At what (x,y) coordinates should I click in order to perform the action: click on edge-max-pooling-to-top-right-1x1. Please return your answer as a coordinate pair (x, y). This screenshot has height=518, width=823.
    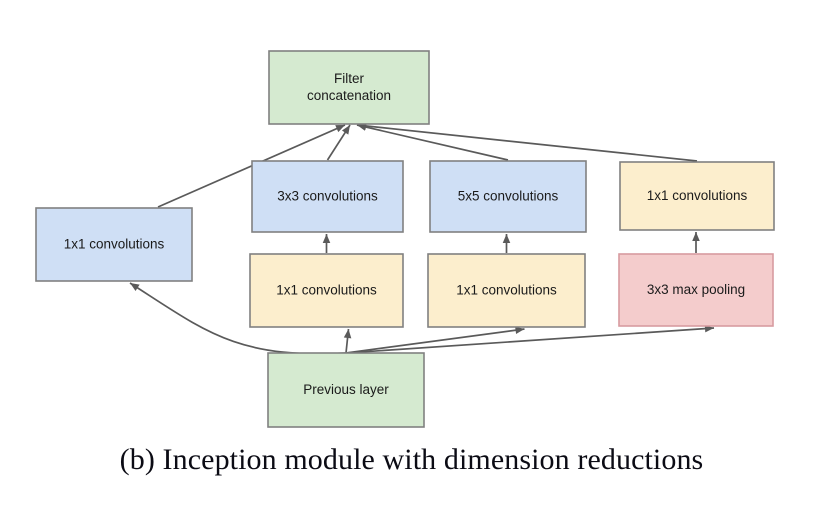
    Looking at the image, I should click on (696, 242).